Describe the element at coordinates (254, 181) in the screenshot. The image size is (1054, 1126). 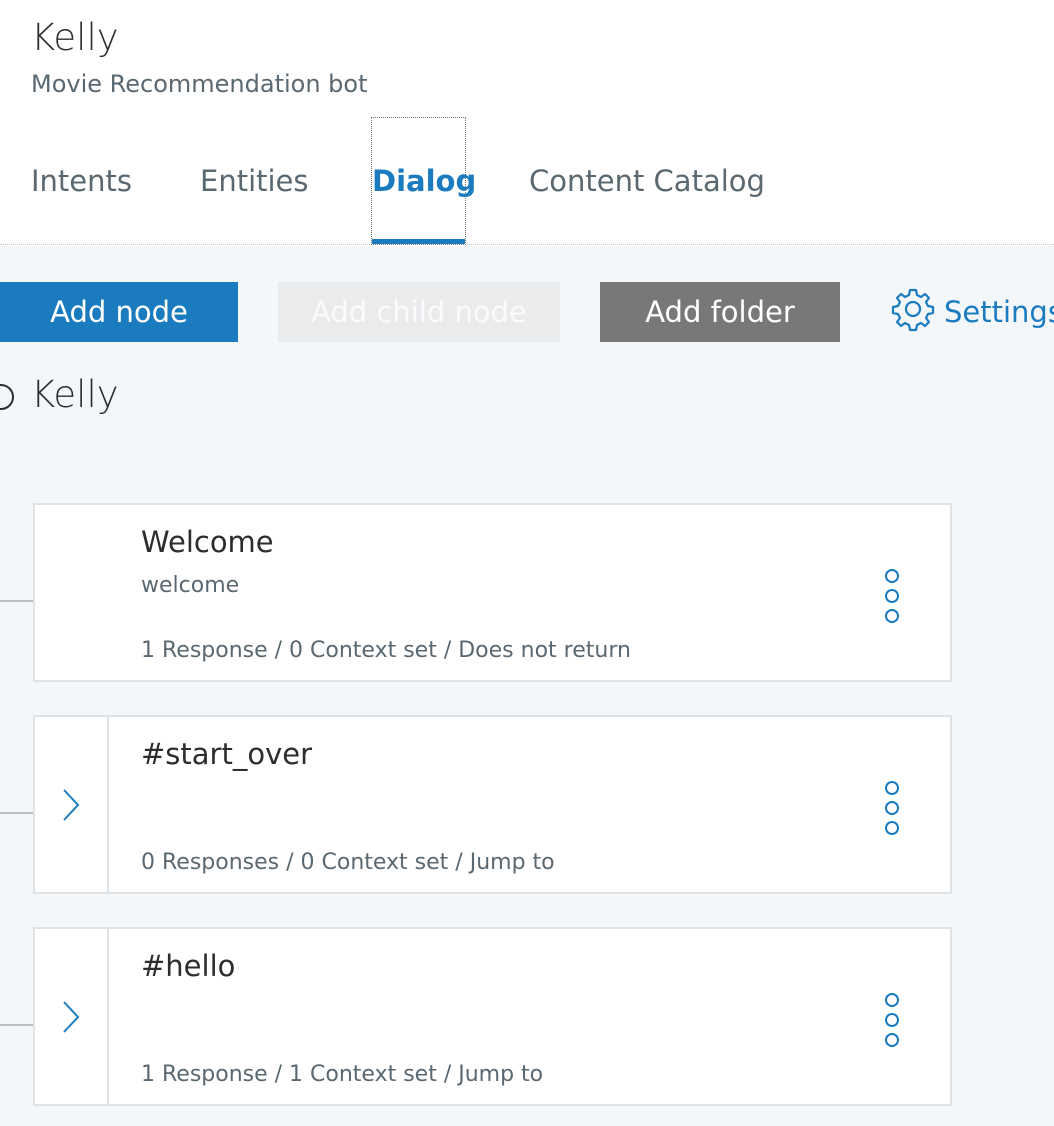
I see `tab-entities: Entities` at that location.